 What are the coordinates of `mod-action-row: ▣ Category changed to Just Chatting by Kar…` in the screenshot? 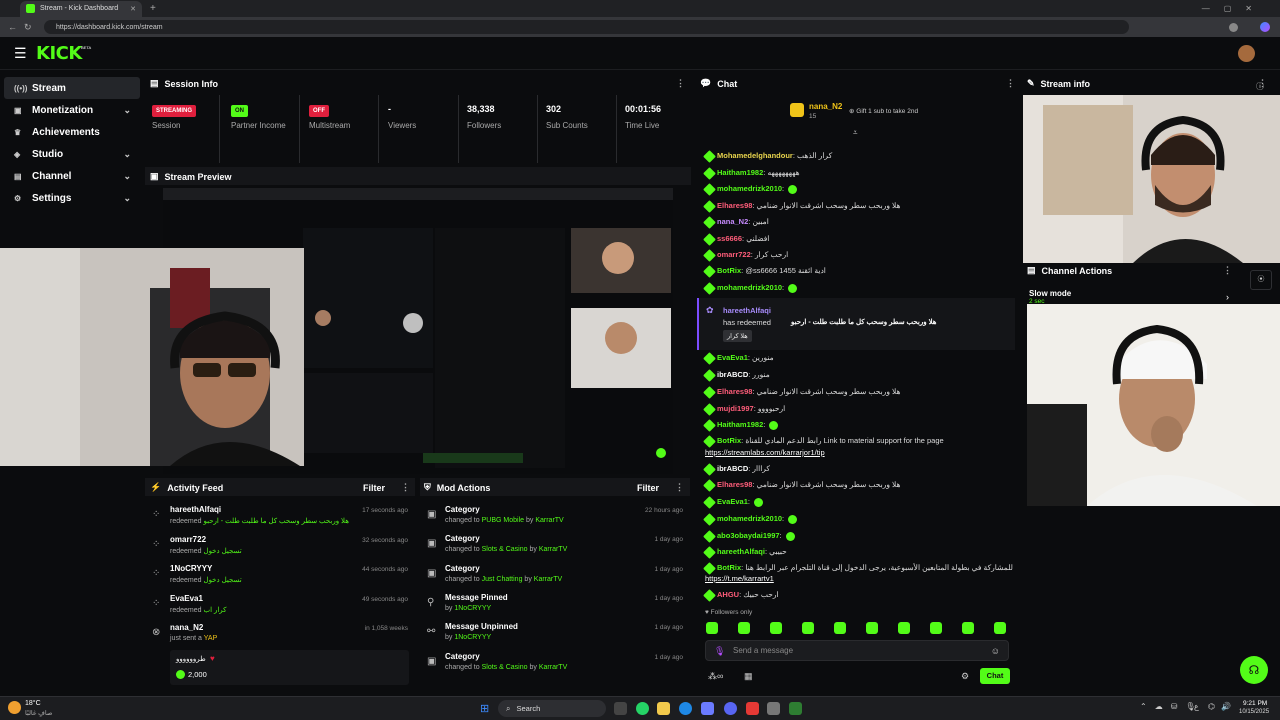 It's located at (555, 579).